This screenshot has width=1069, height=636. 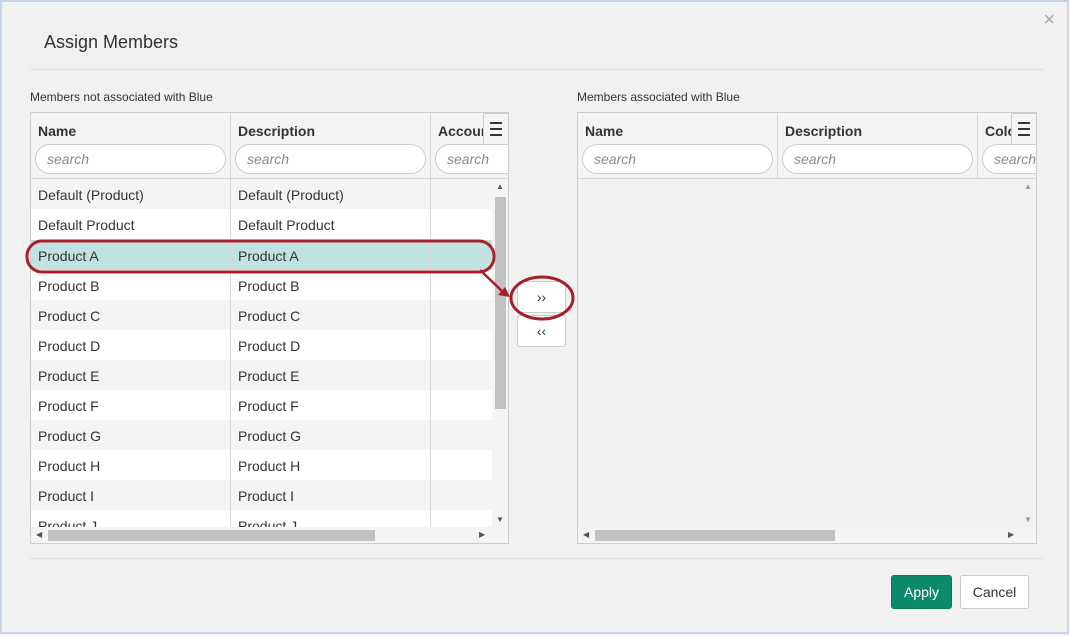 I want to click on table-row: Product G Product G, so click(x=261, y=435).